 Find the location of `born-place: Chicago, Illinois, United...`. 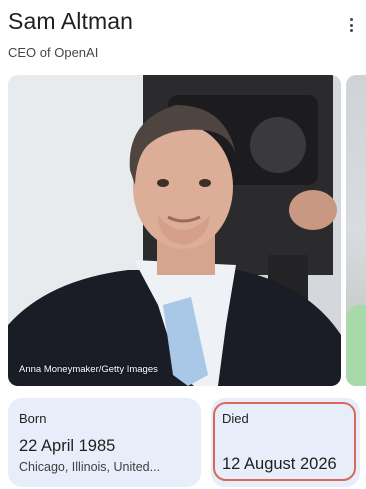

born-place: Chicago, Illinois, United... is located at coordinates (90, 467).